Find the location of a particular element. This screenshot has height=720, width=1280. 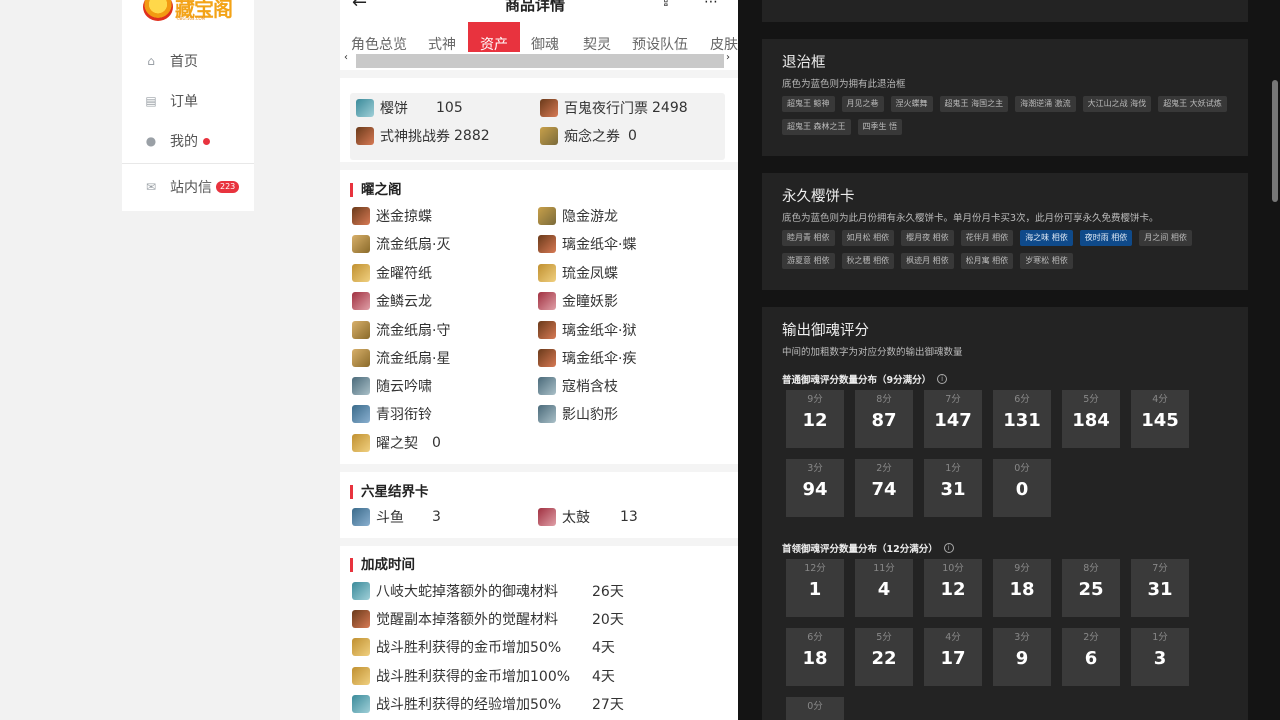

score-cell: 10分 12 is located at coordinates (953, 588).